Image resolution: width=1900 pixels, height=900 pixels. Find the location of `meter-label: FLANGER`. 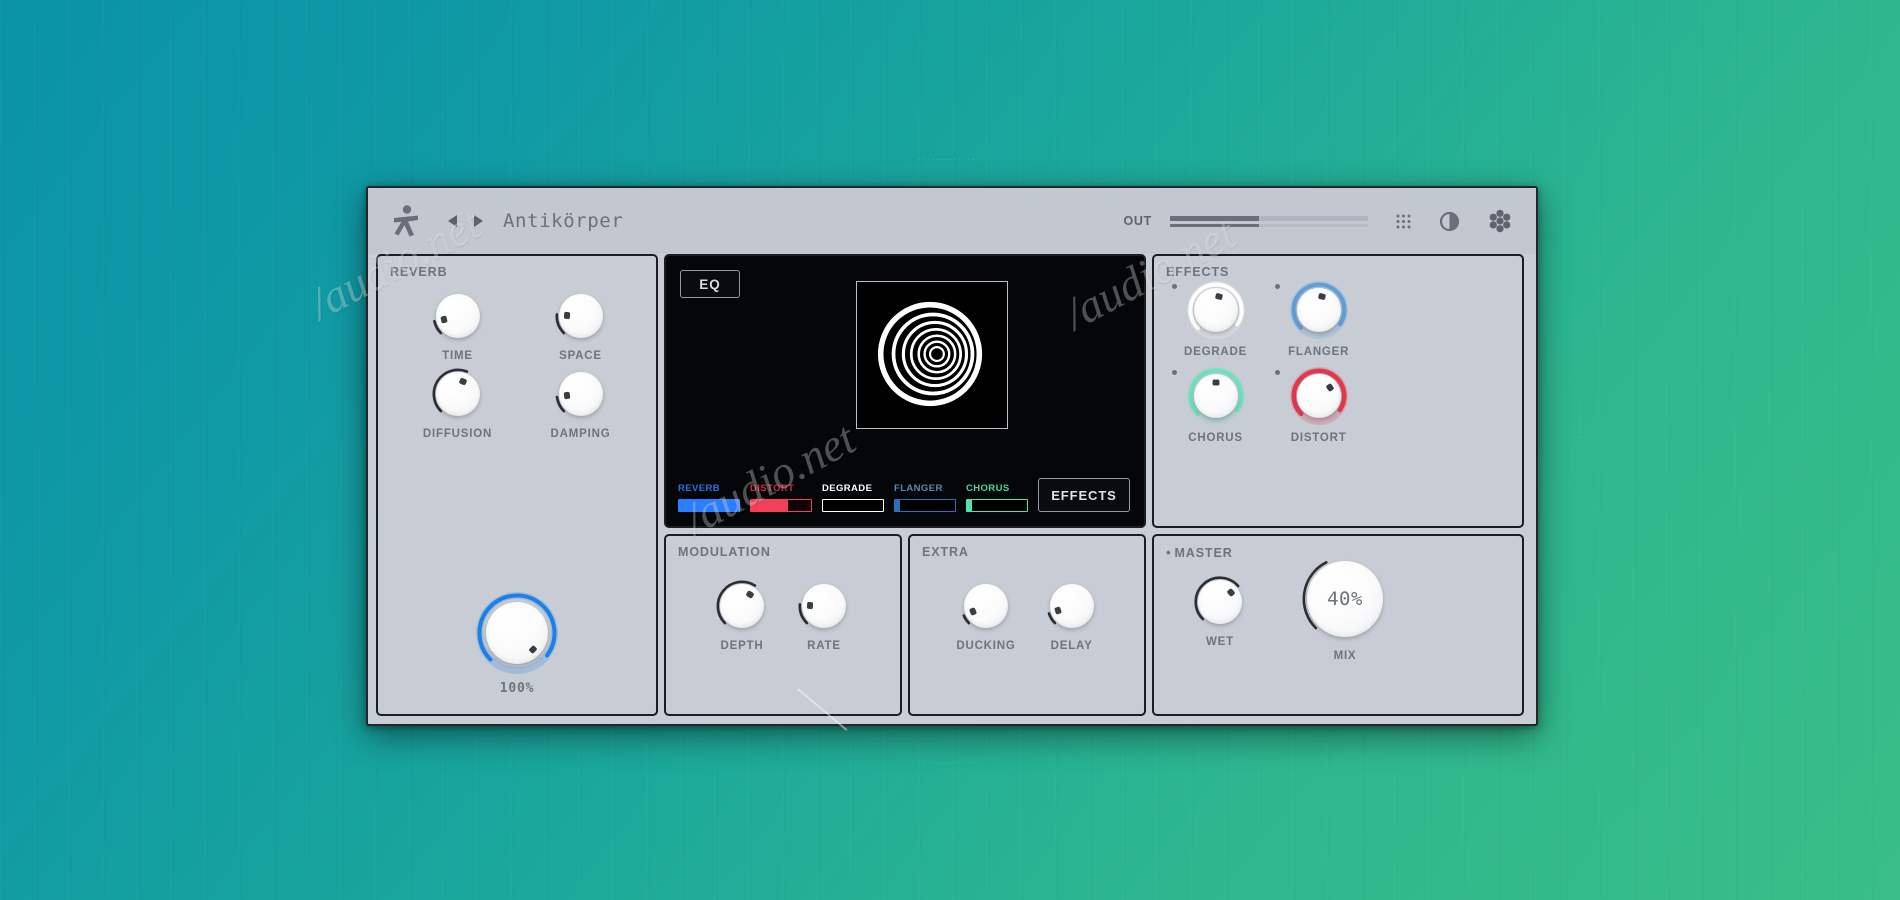

meter-label: FLANGER is located at coordinates (918, 488).